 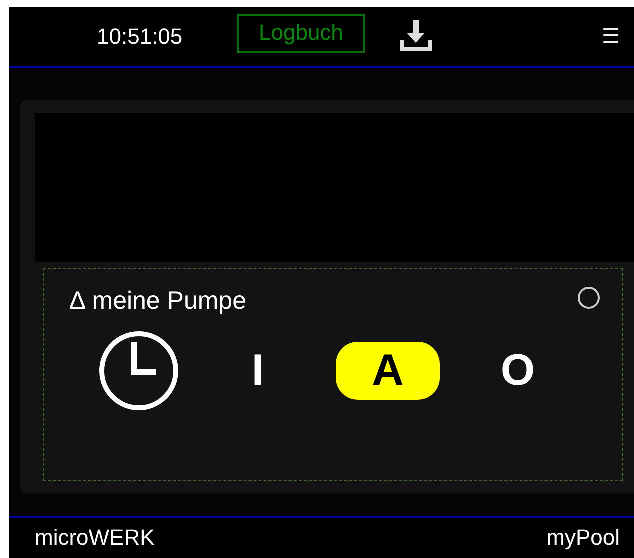 I want to click on mode-button: O, so click(x=518, y=371).